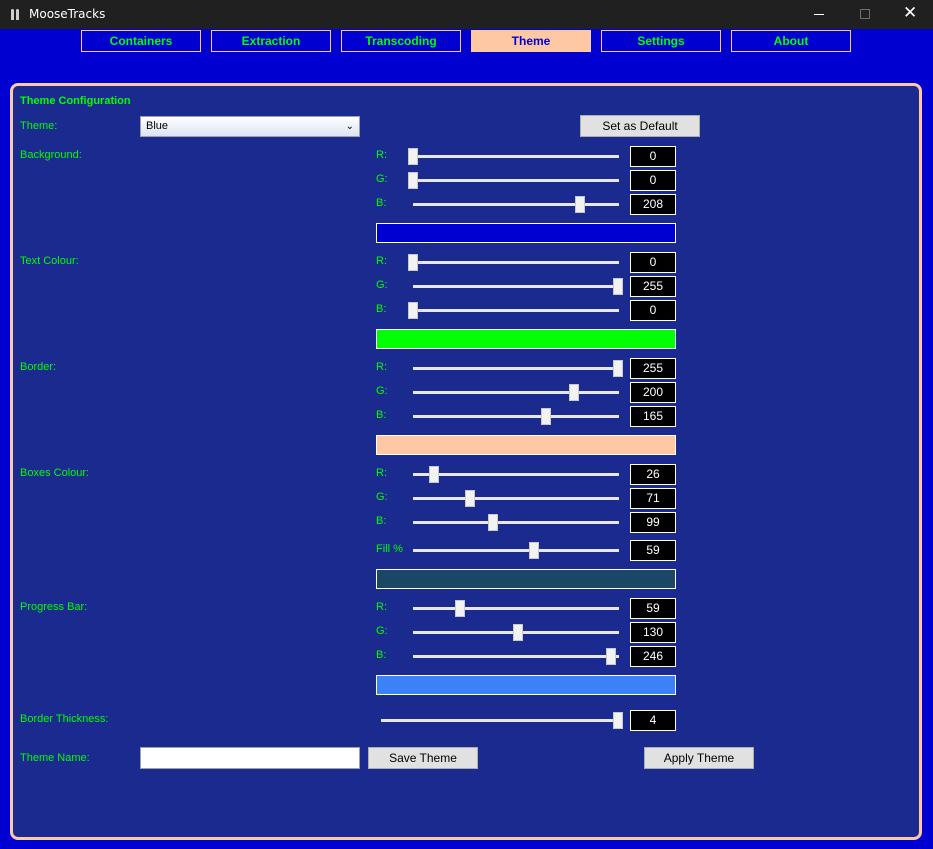  What do you see at coordinates (653, 474) in the screenshot?
I see `channel-value-box: 26` at bounding box center [653, 474].